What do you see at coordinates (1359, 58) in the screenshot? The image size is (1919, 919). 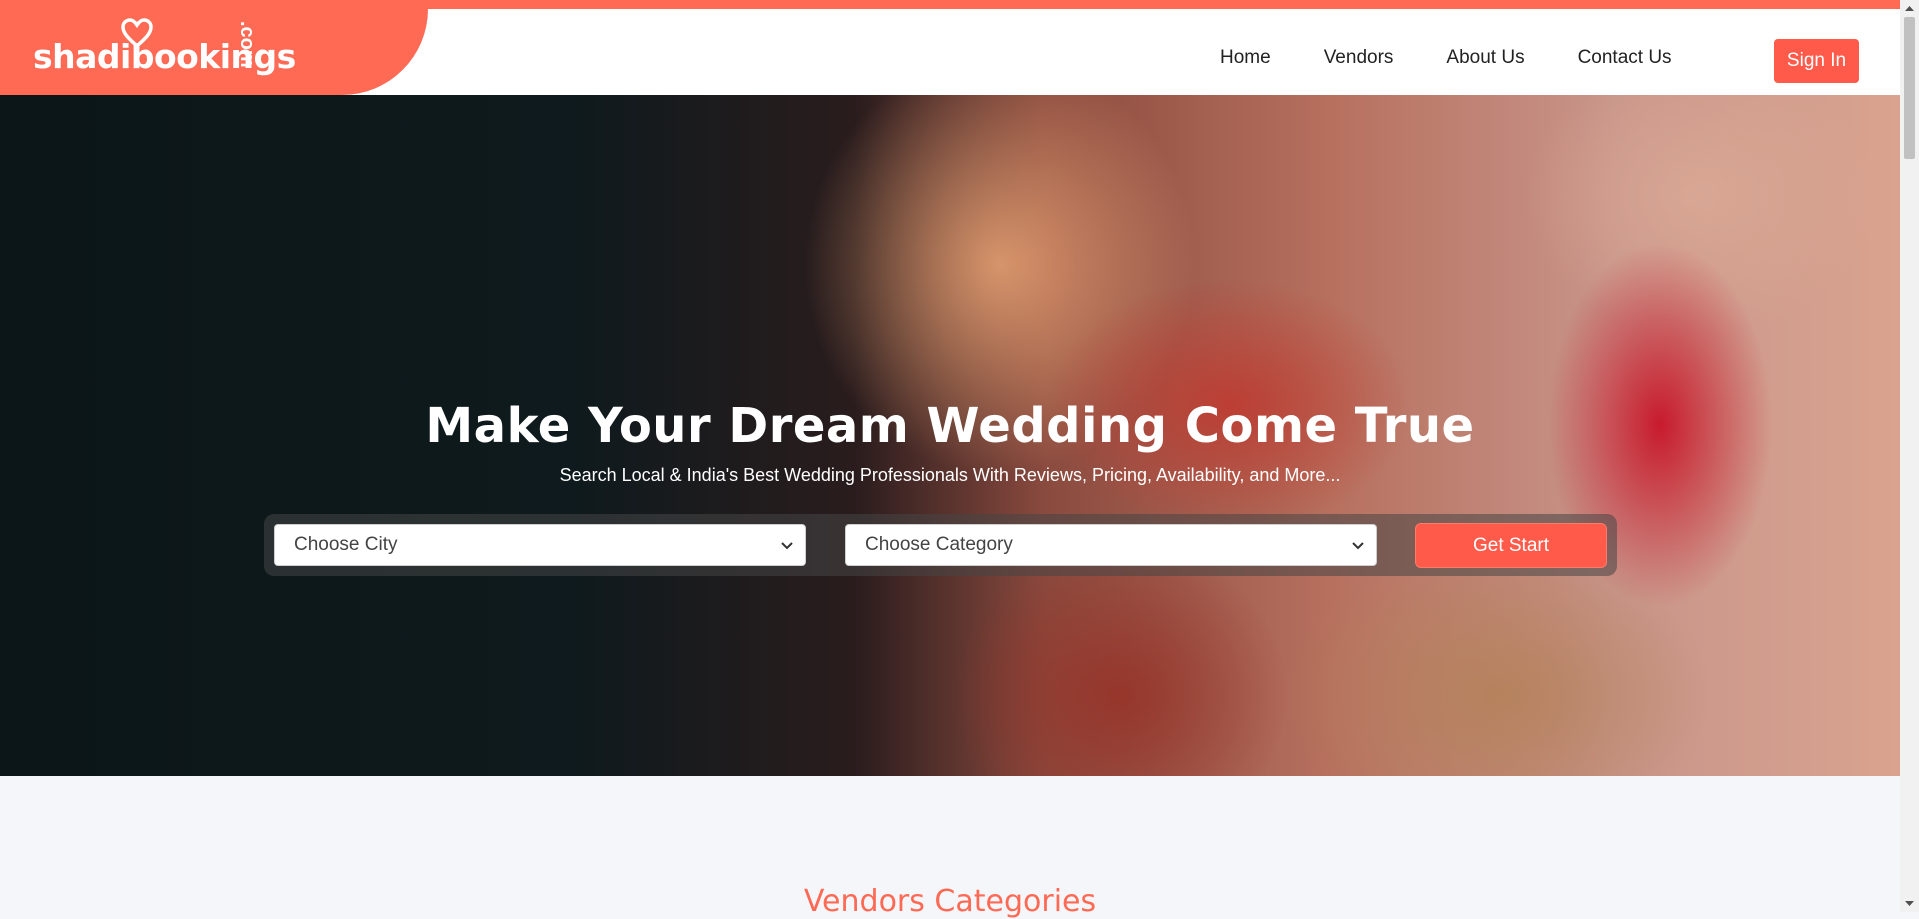 I see `nav-vendors: Vendors` at bounding box center [1359, 58].